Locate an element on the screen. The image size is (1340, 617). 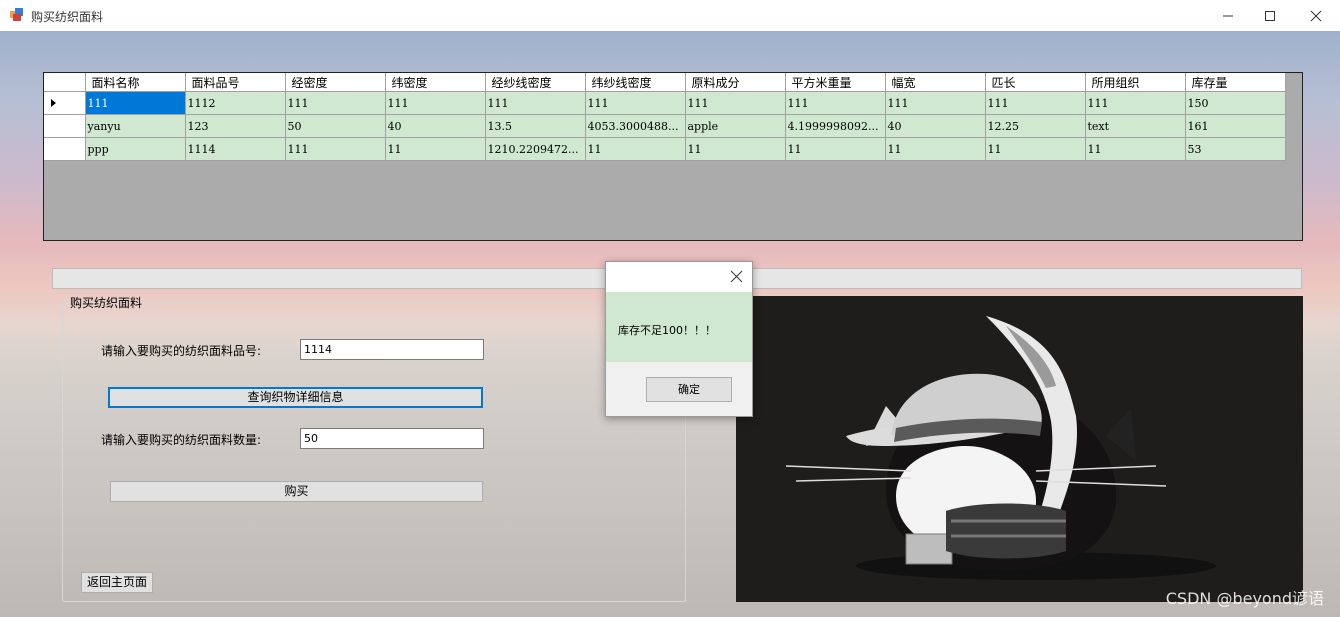
column-header: 原料成分 is located at coordinates (735, 82).